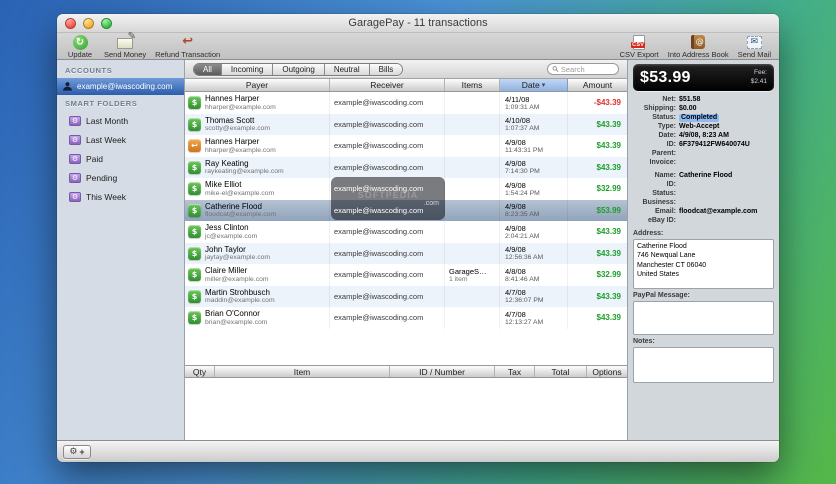 This screenshot has width=836, height=484. I want to click on transaction-time: 1:09:31 AM, so click(522, 107).